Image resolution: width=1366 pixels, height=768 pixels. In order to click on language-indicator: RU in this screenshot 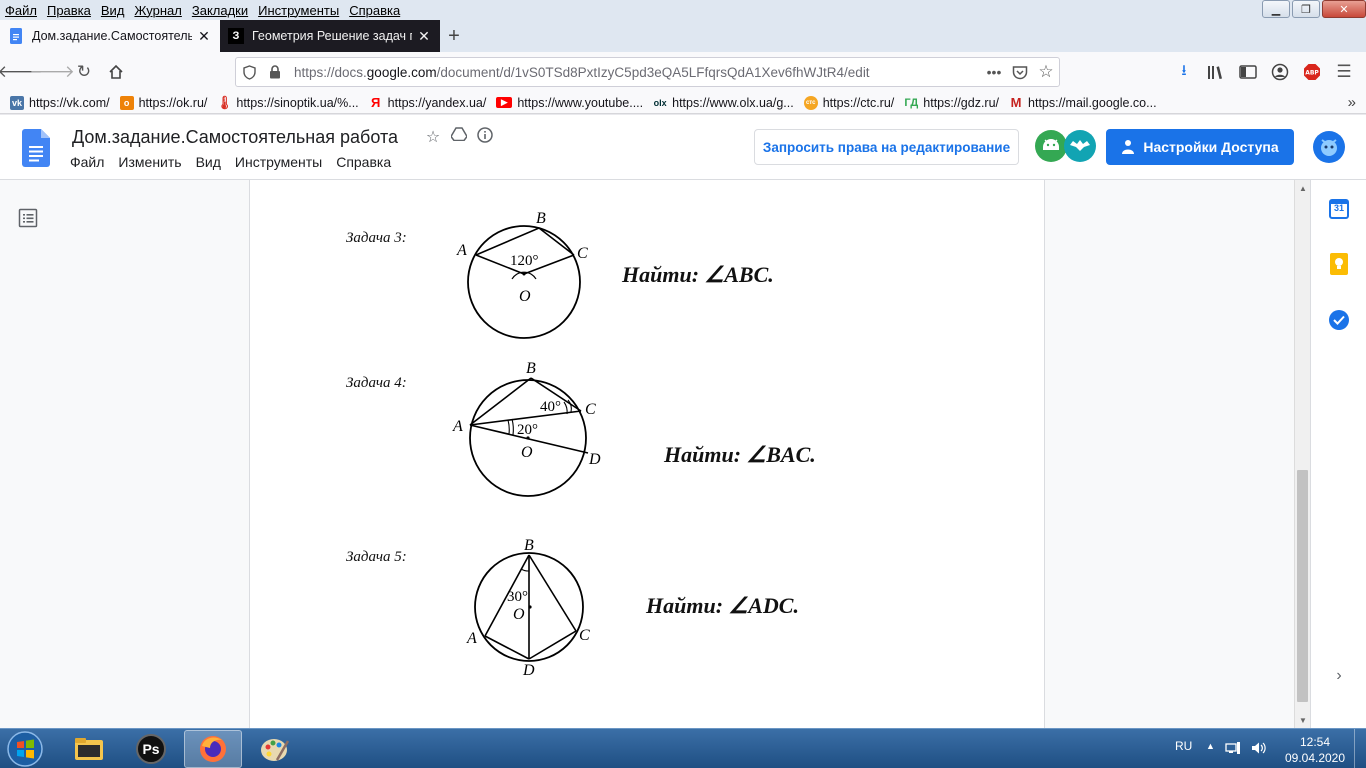, I will do `click(1183, 746)`.